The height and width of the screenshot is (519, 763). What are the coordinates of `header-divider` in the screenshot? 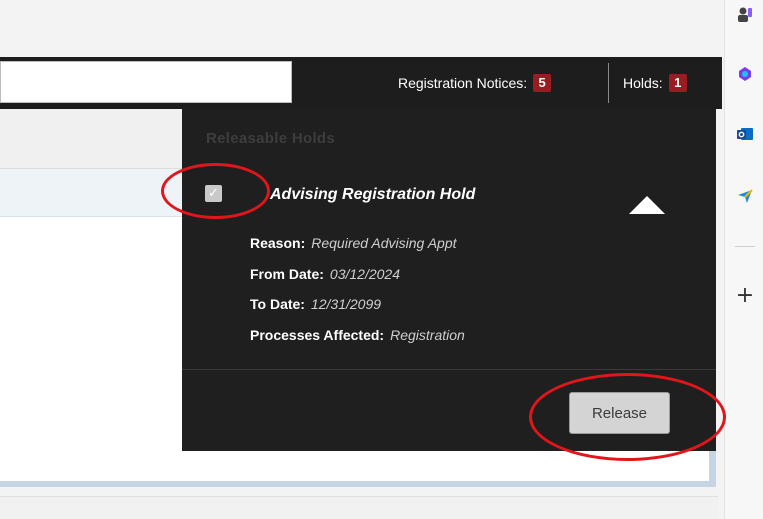 It's located at (608, 83).